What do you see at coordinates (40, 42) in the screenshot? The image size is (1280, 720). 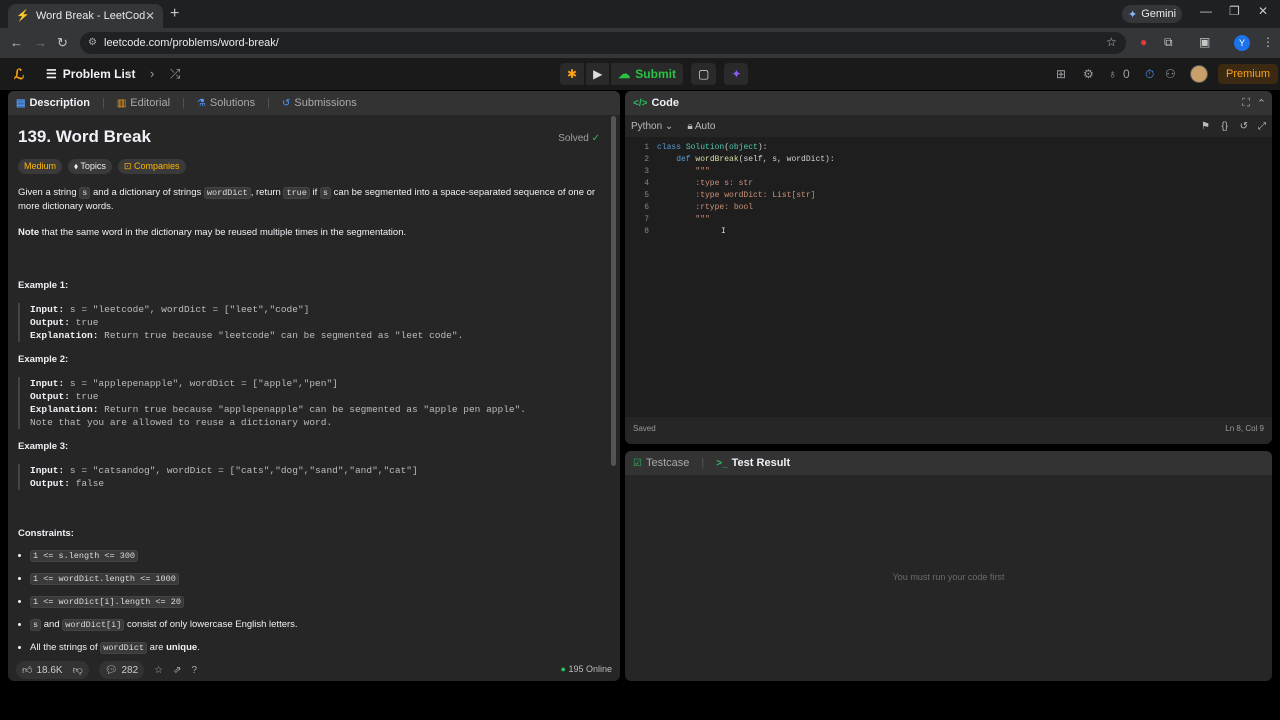 I see `forward-icon: →` at bounding box center [40, 42].